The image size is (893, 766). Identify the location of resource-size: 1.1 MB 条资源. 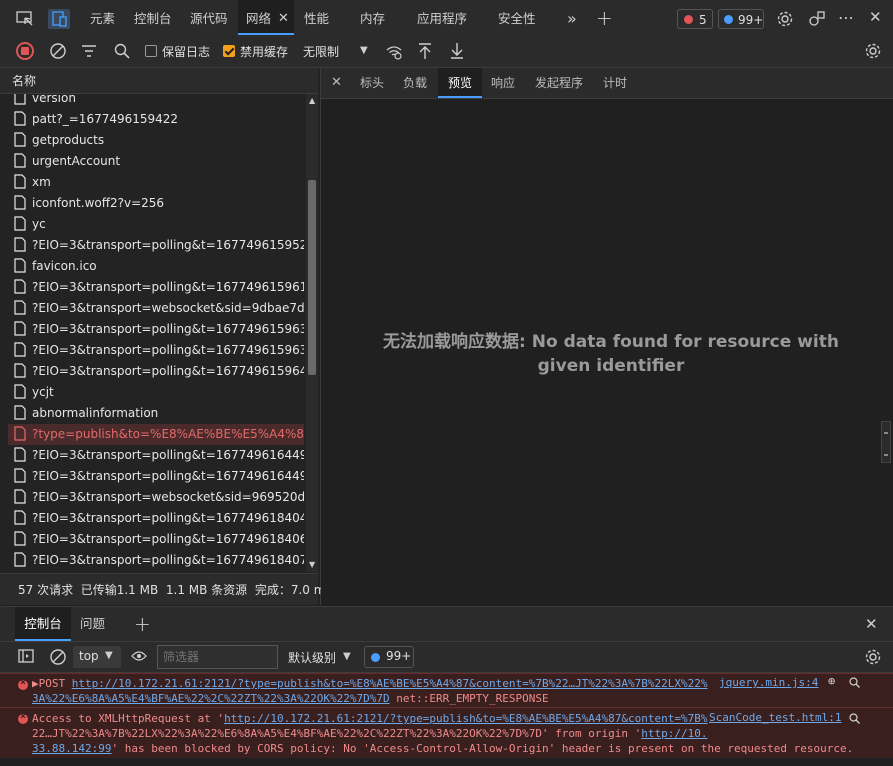
(206, 590).